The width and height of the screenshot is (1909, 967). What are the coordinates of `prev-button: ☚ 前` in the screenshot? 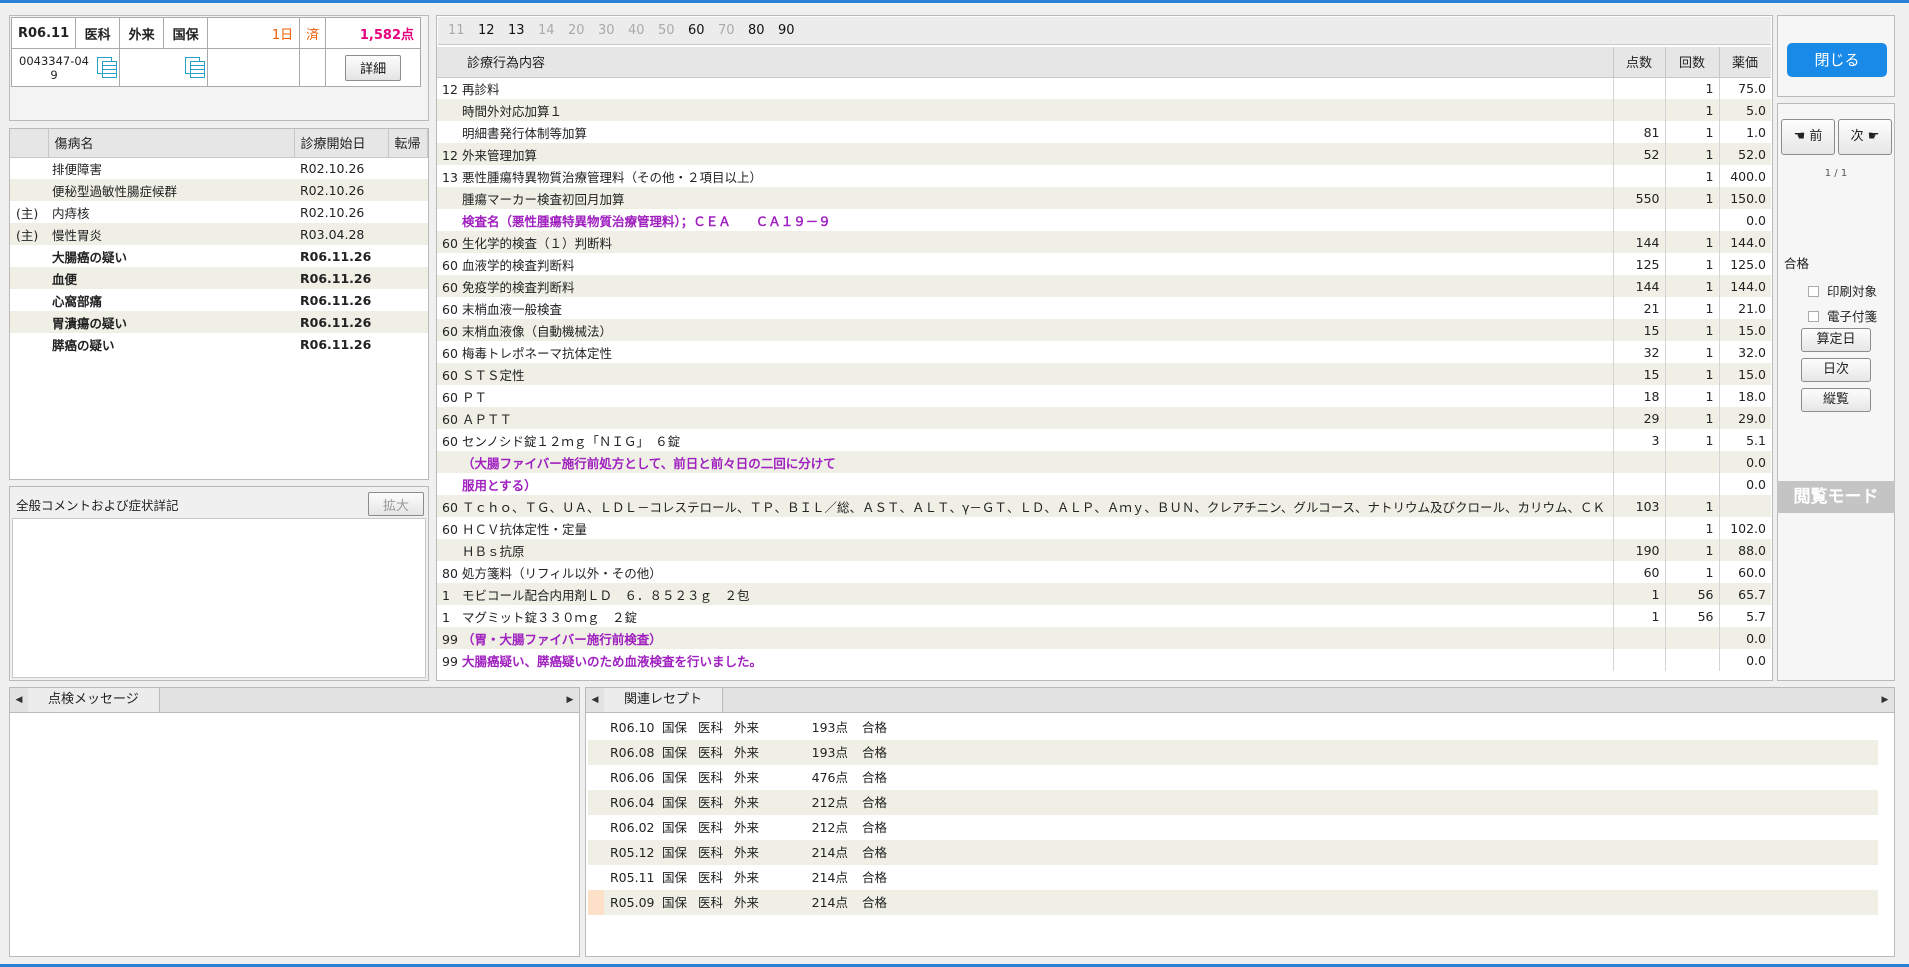 It's located at (1808, 137).